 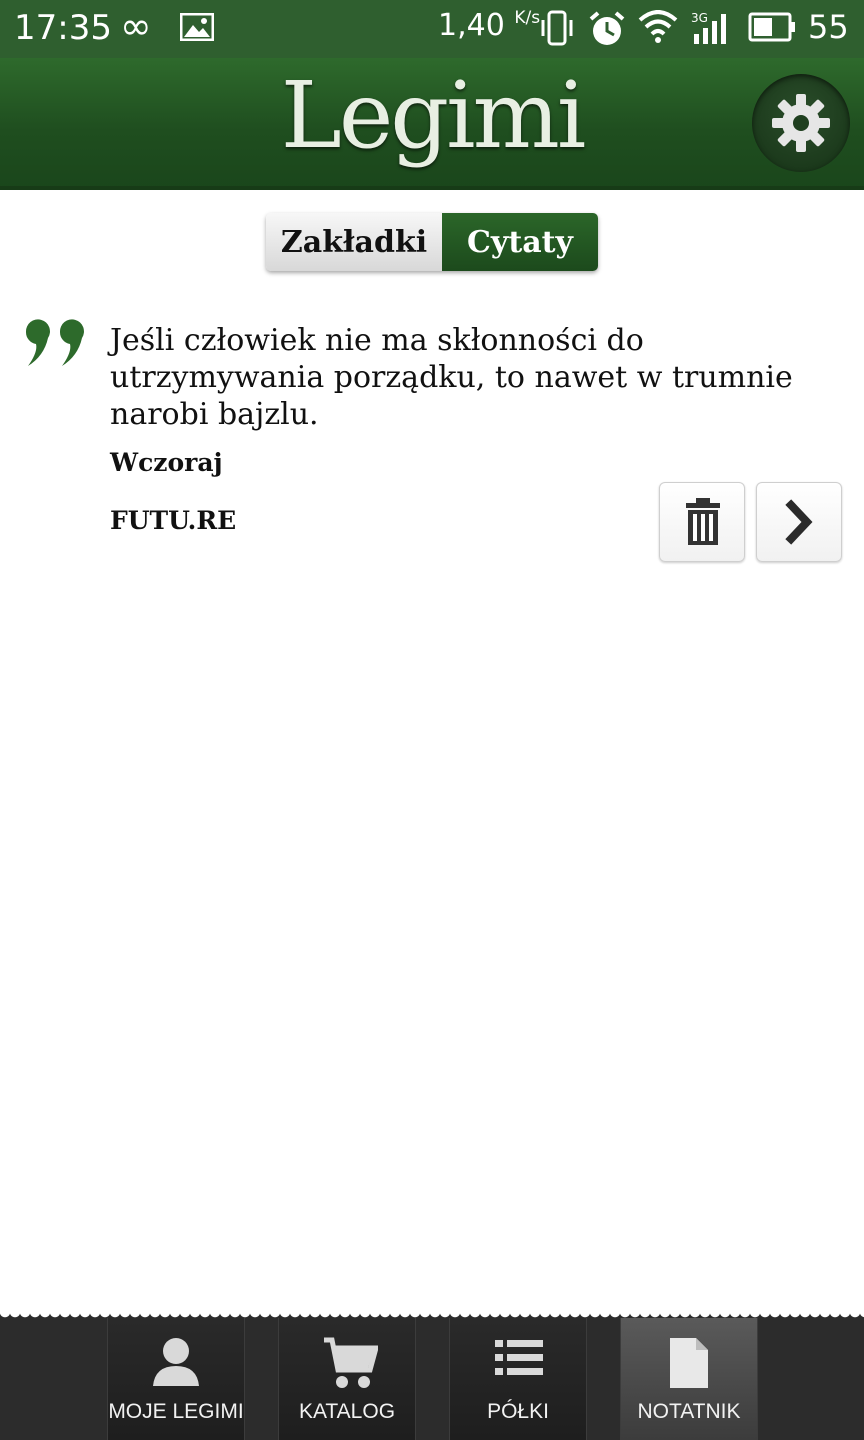 I want to click on quote-date: Wczoraj, so click(x=166, y=462).